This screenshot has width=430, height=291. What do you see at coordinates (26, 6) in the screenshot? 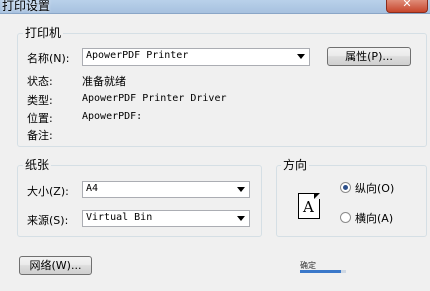
I see `window-title: 打印设置` at bounding box center [26, 6].